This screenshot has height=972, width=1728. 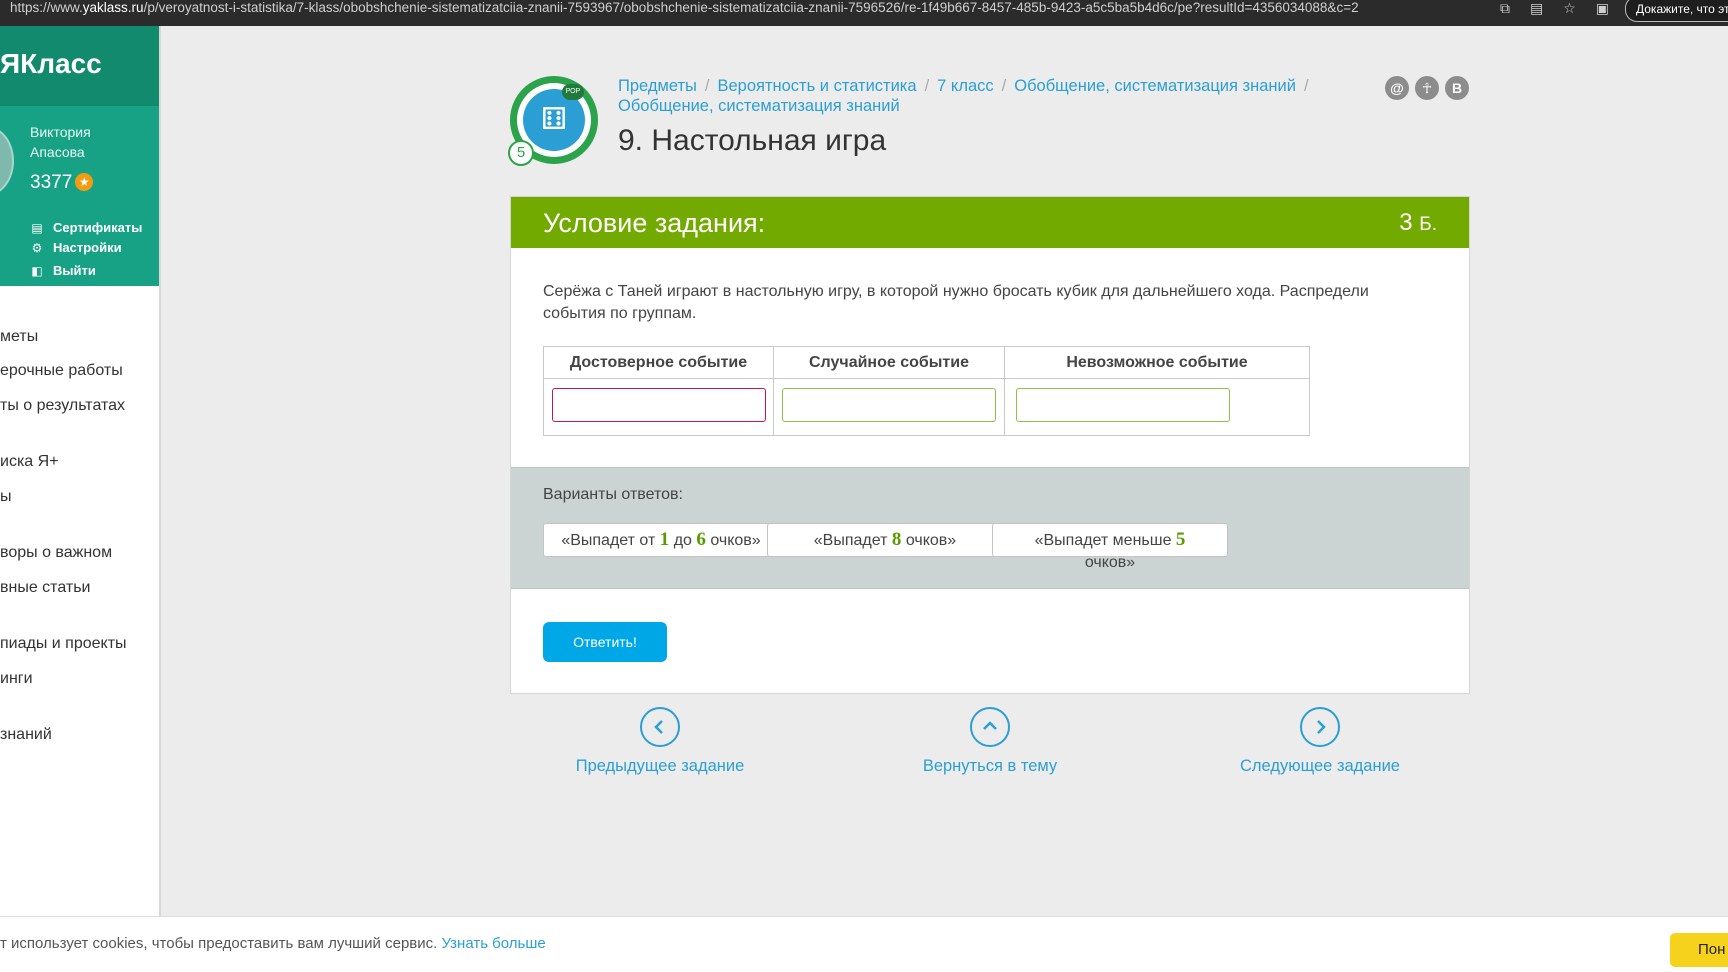 I want to click on certificate-icon: ▤, so click(x=37, y=228).